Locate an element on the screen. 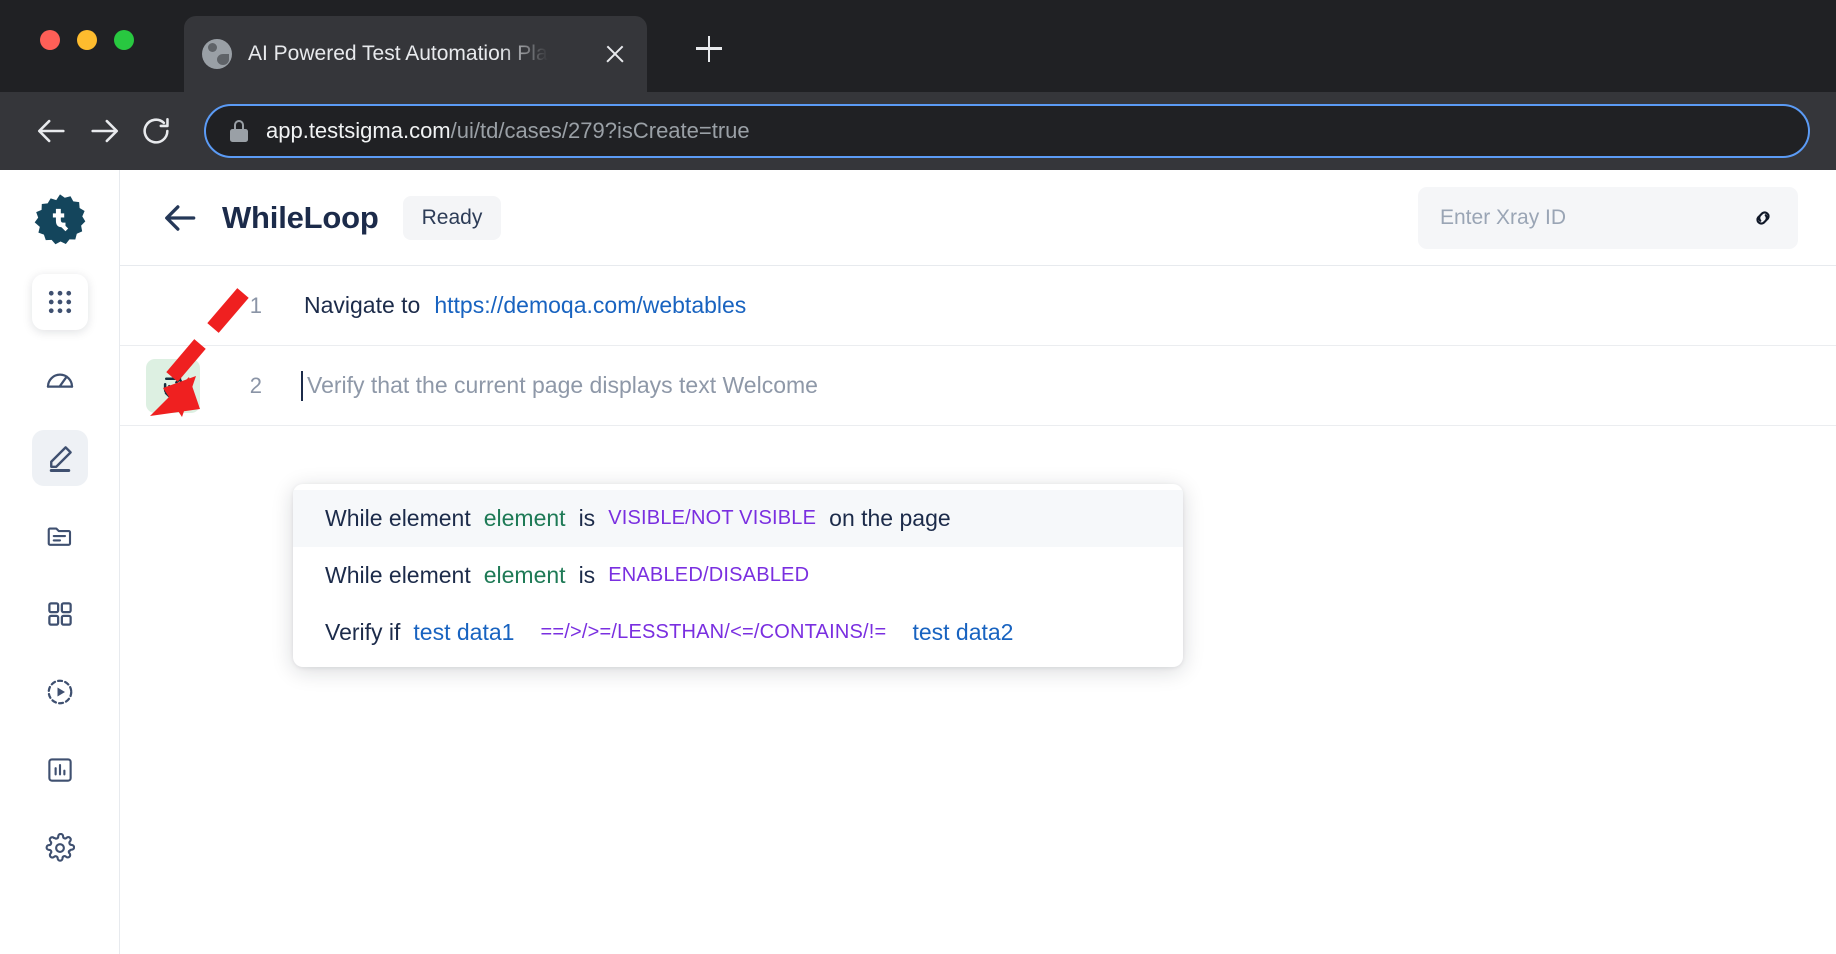 The height and width of the screenshot is (954, 1836). globe-icon is located at coordinates (217, 54).